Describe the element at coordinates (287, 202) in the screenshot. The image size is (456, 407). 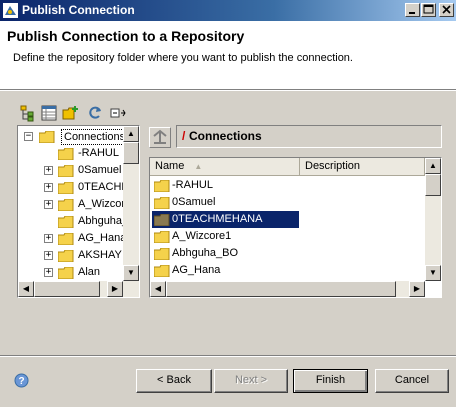
I see `list-item: 0Samuel` at that location.